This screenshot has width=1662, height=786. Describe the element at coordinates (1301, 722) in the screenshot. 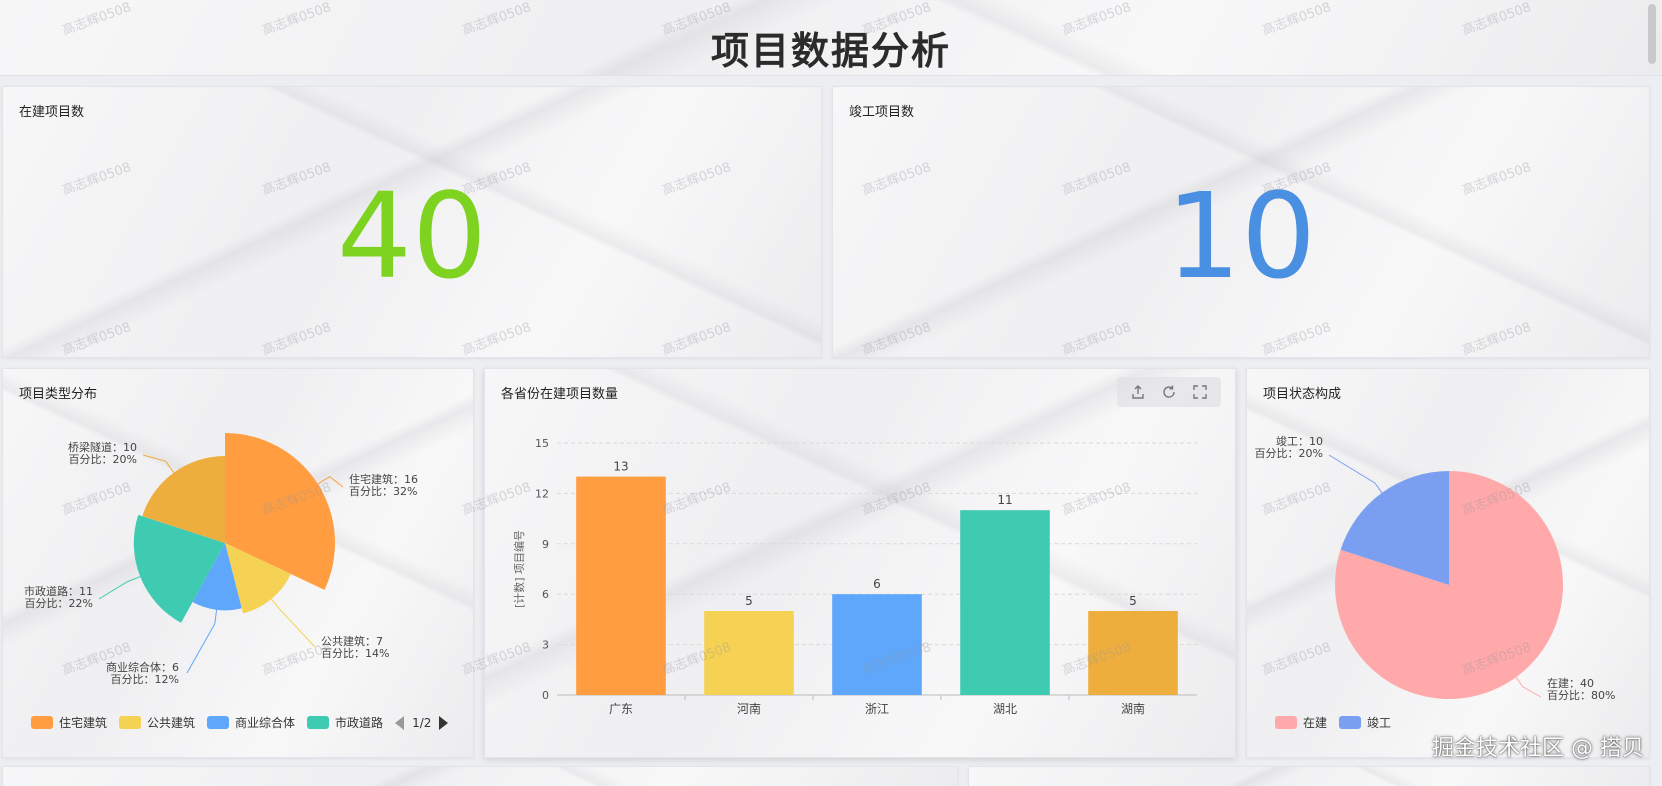

I see `legend-item-under-construction: 在建` at that location.